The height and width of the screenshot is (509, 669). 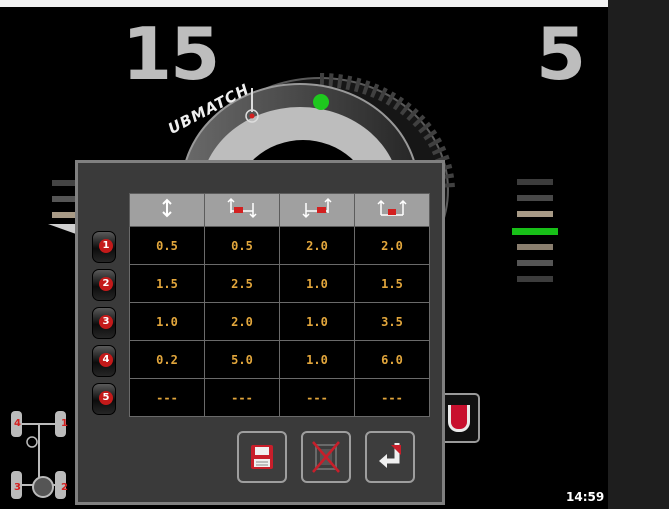 I want to click on axle-label-rear-right: 2, so click(x=64, y=487).